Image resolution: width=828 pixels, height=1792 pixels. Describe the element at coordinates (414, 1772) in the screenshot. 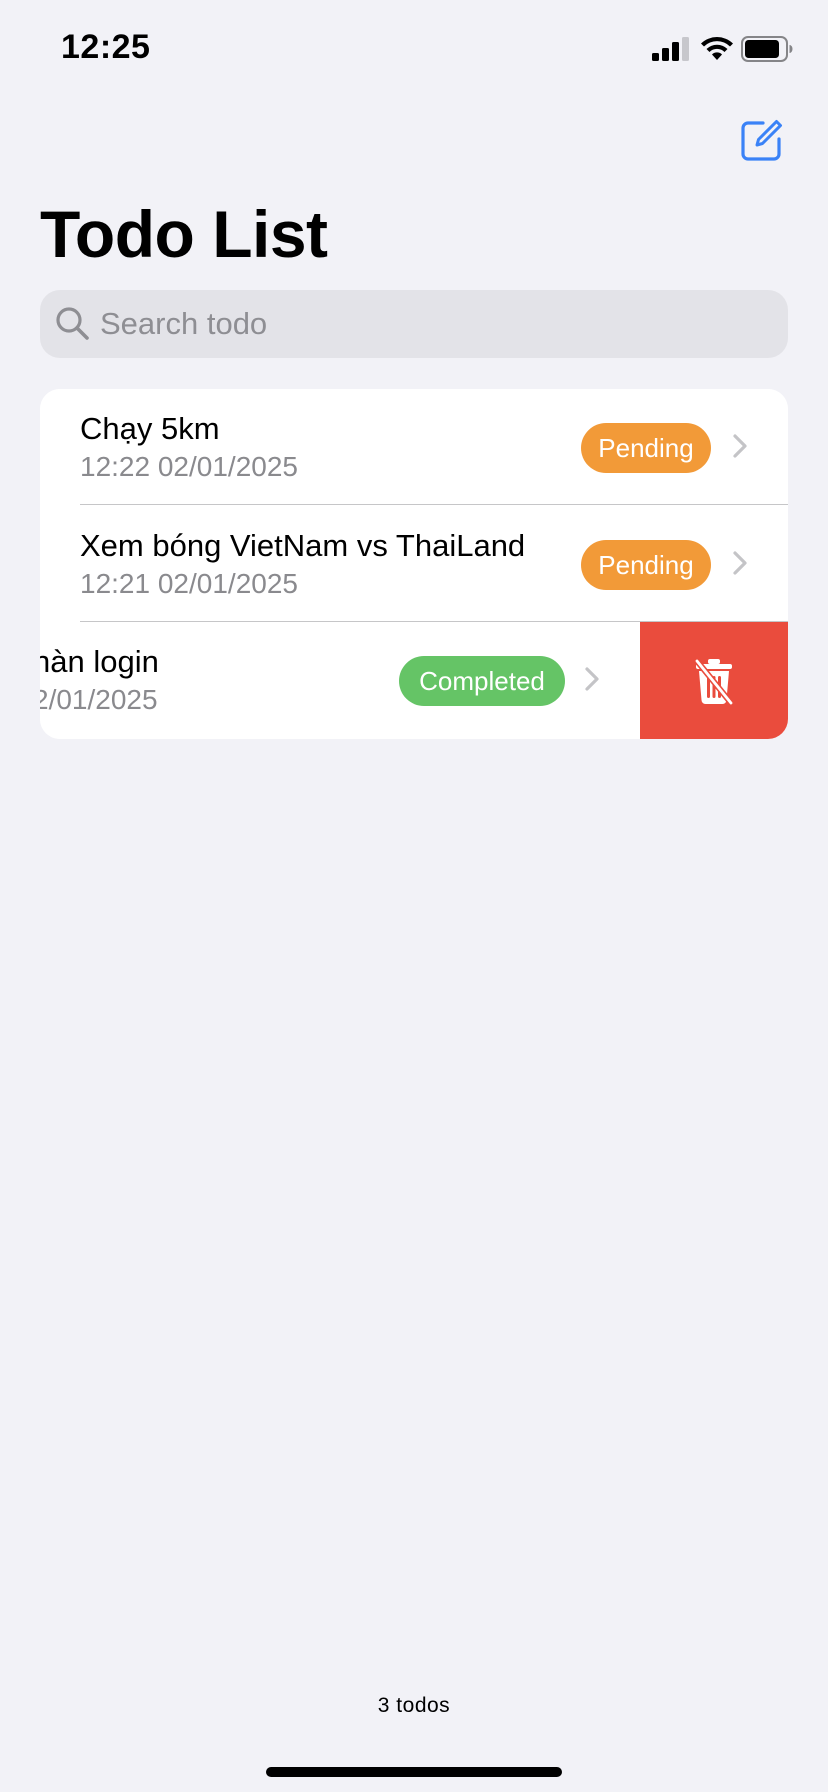

I see `home-indicator` at that location.